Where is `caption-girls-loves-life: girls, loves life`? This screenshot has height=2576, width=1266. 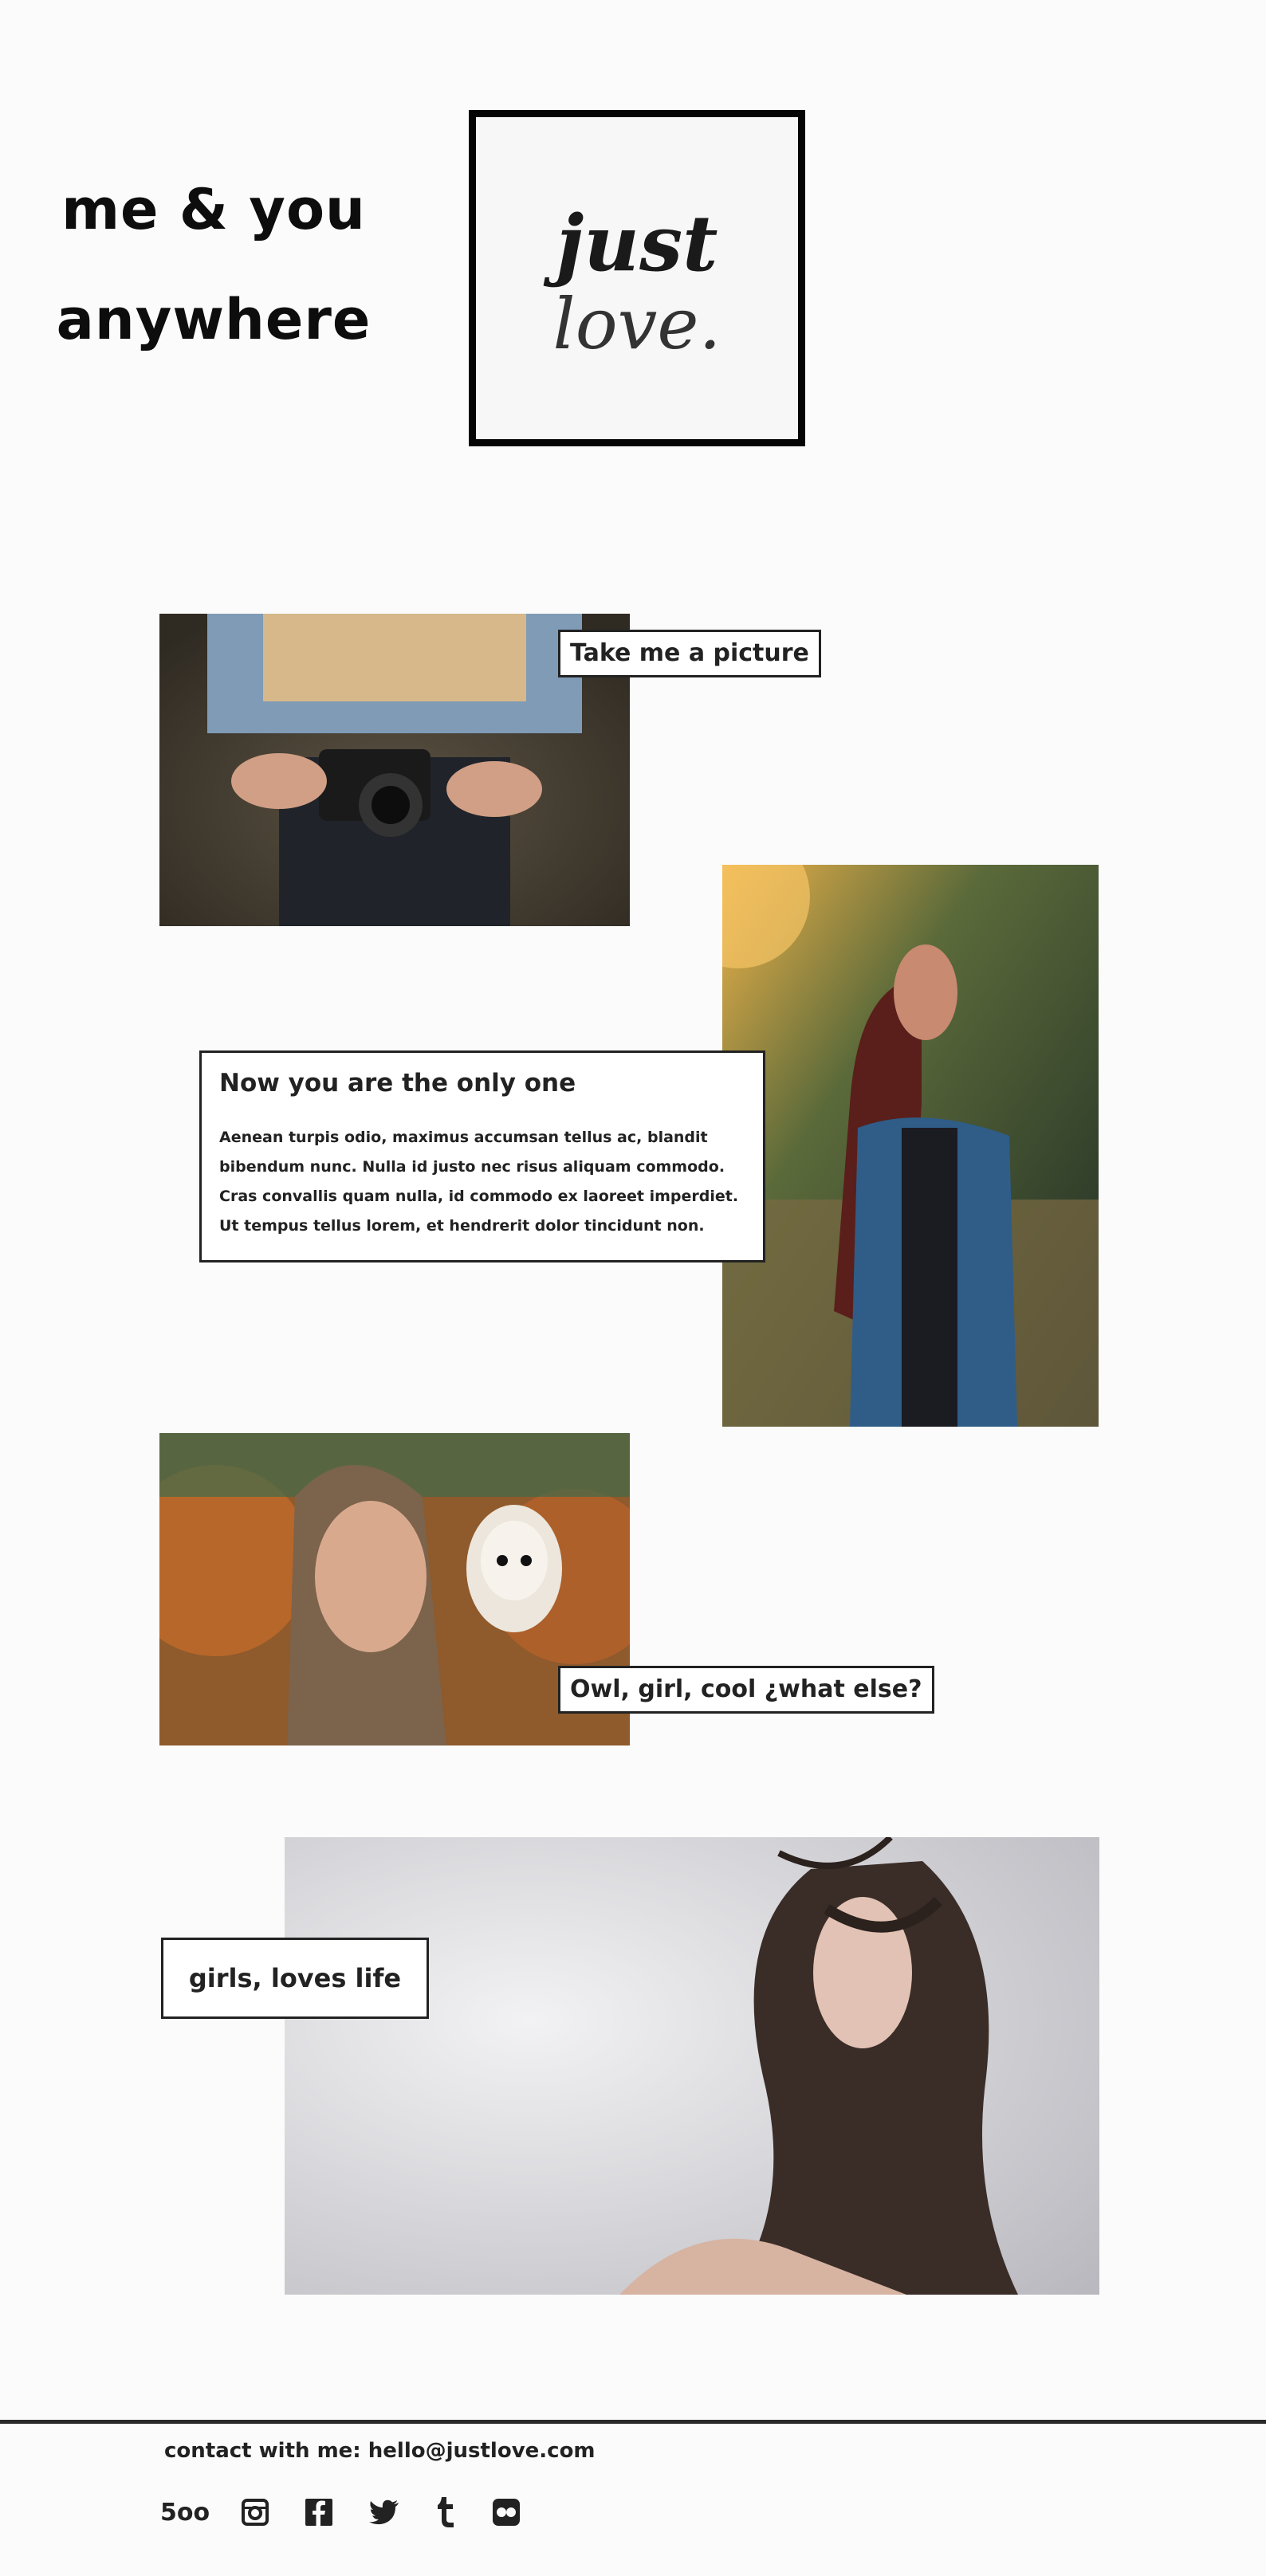
caption-girls-loves-life: girls, loves life is located at coordinates (295, 1978).